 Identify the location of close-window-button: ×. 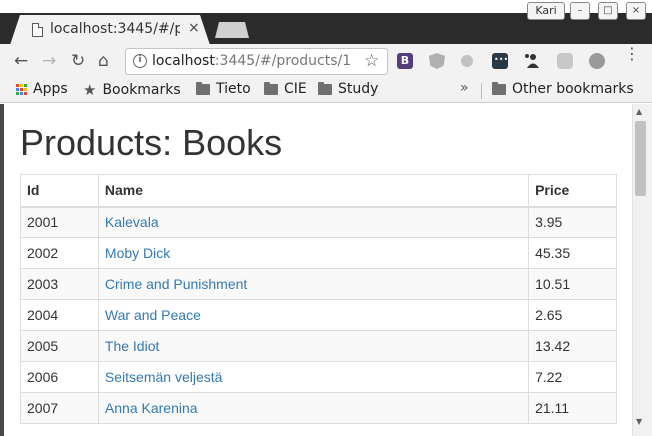
(636, 11).